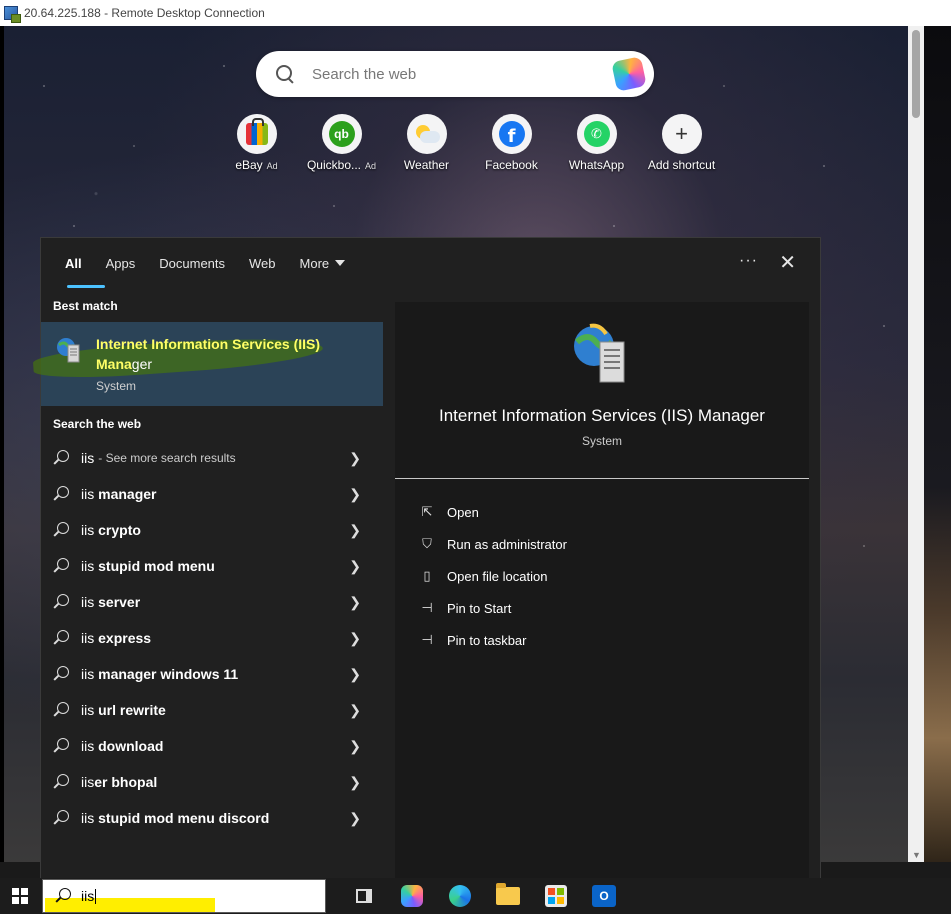  What do you see at coordinates (427, 544) in the screenshot?
I see `shield-icon: ⛉` at bounding box center [427, 544].